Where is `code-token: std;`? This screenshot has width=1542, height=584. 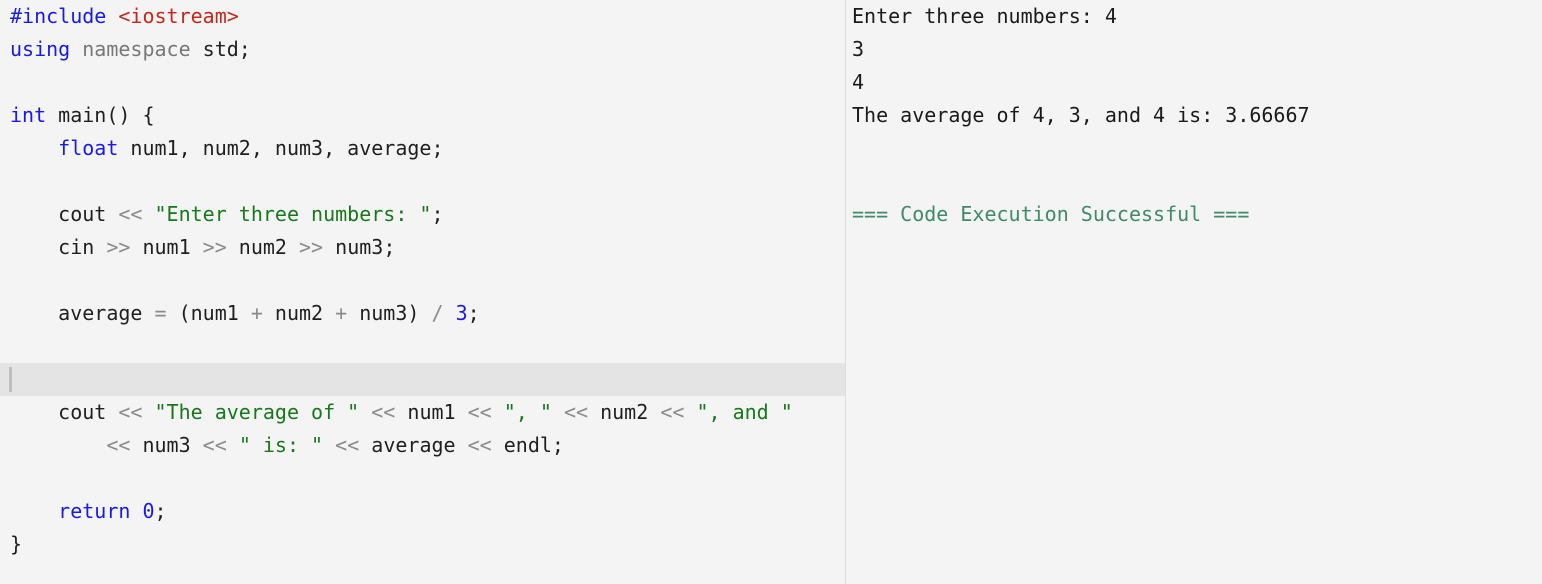
code-token: std; is located at coordinates (220, 49).